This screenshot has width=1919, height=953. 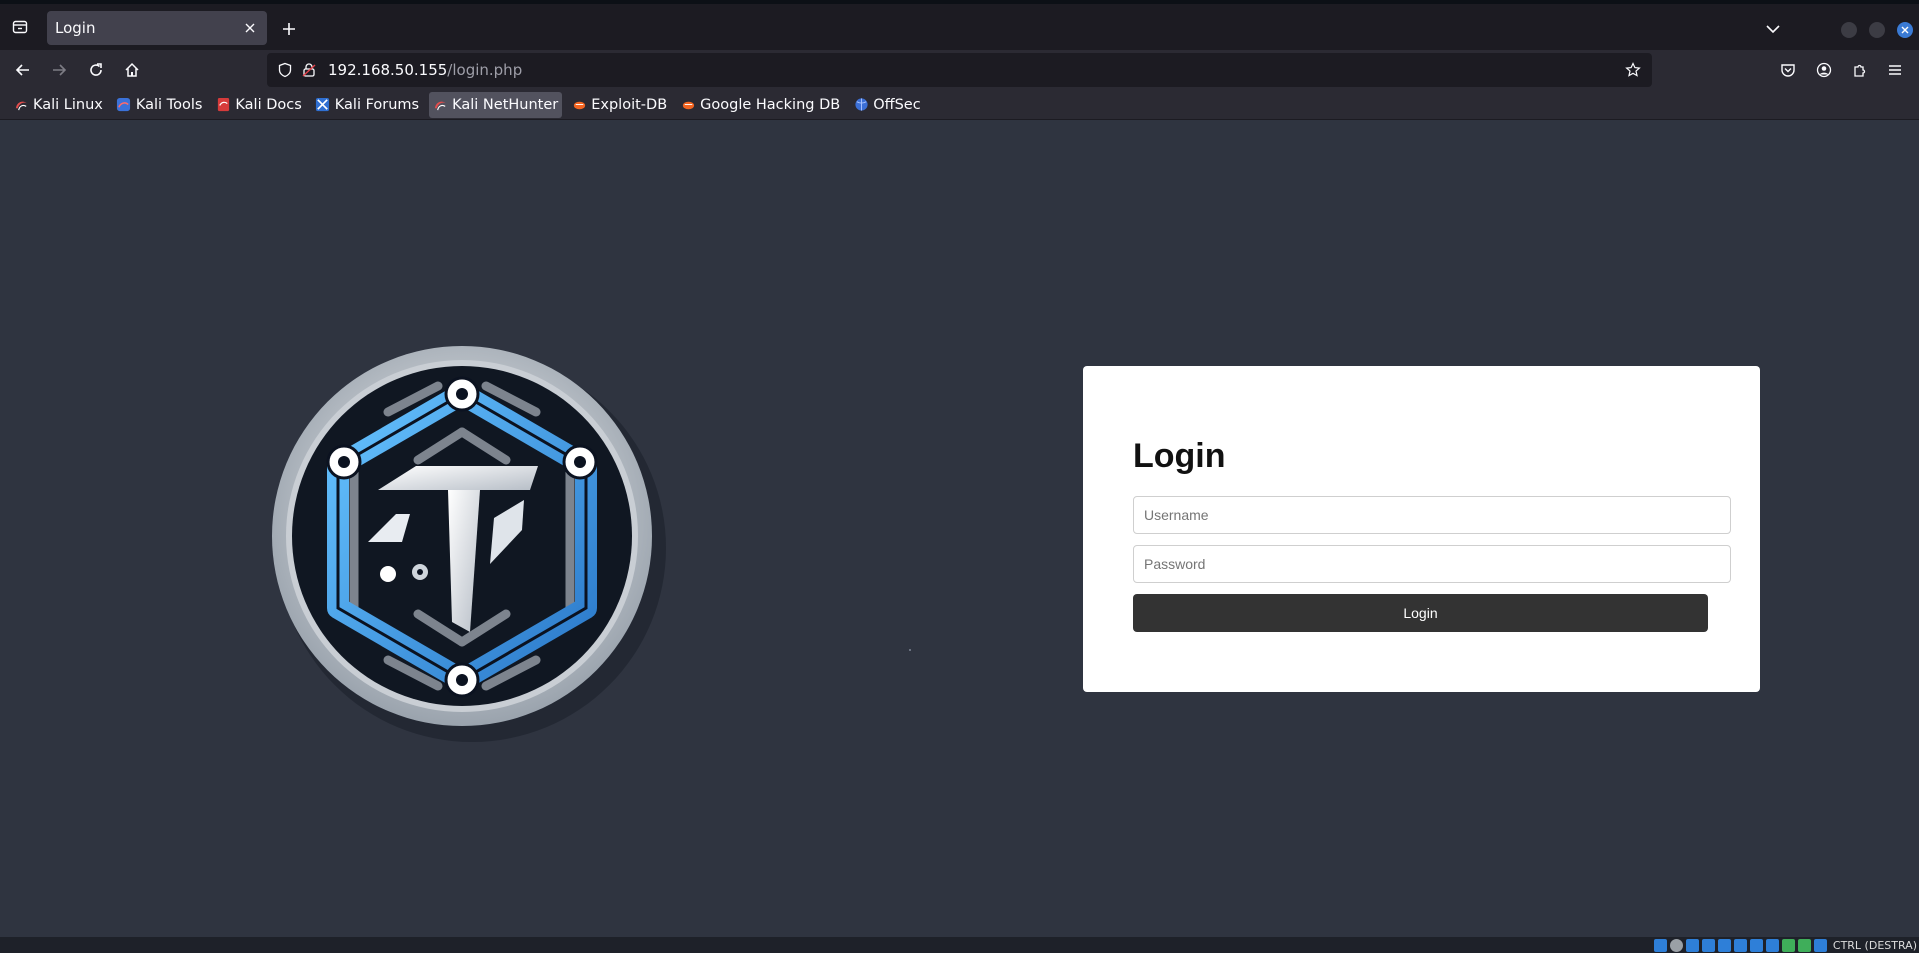 I want to click on pocket-icon, so click(x=1788, y=70).